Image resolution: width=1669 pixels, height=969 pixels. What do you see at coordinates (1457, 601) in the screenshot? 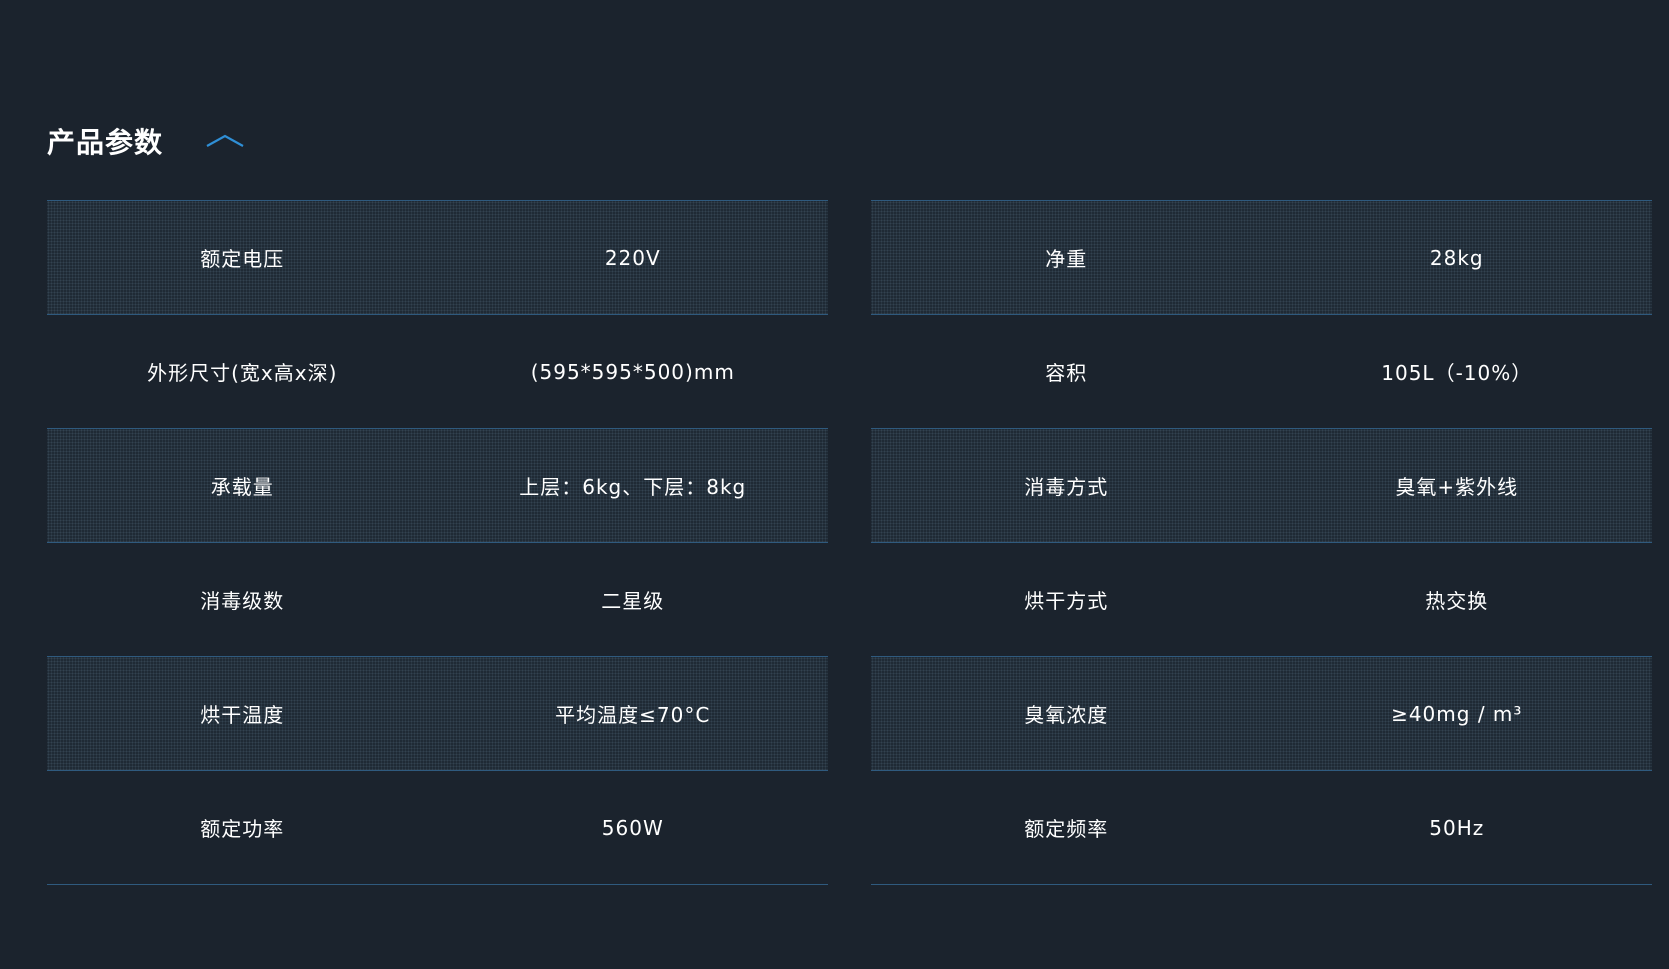
I see `spec-value: 热交换` at bounding box center [1457, 601].